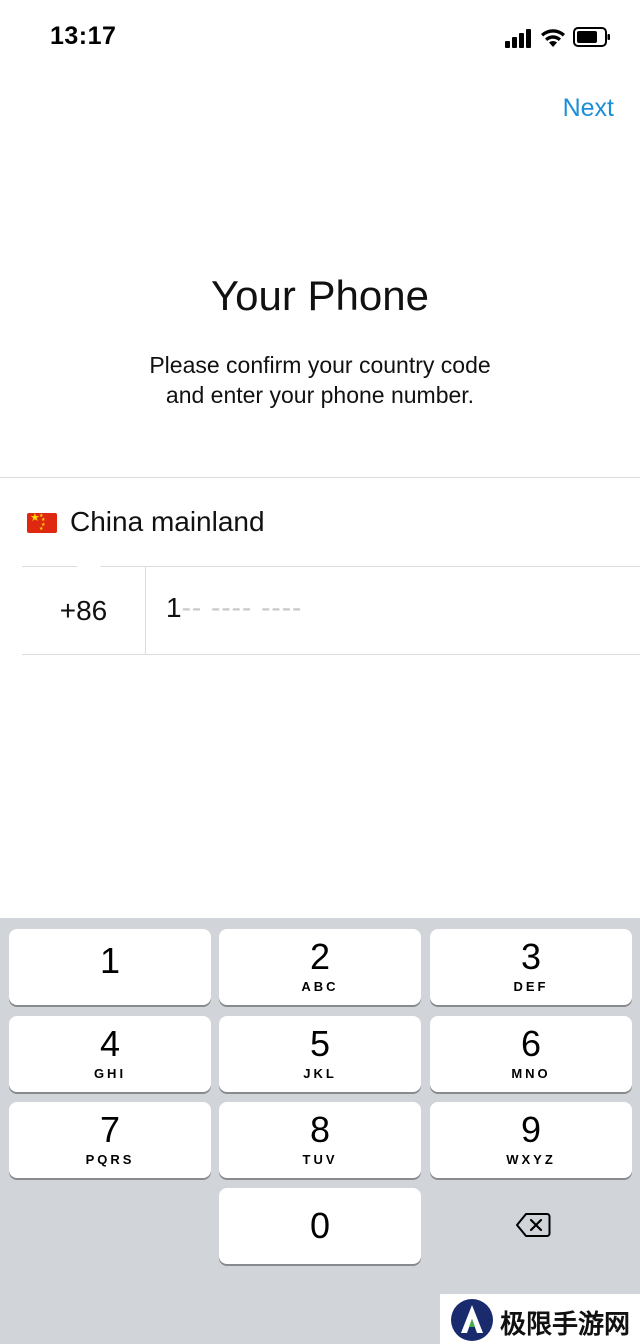 The image size is (640, 1344). I want to click on key-digit: 9, so click(531, 1129).